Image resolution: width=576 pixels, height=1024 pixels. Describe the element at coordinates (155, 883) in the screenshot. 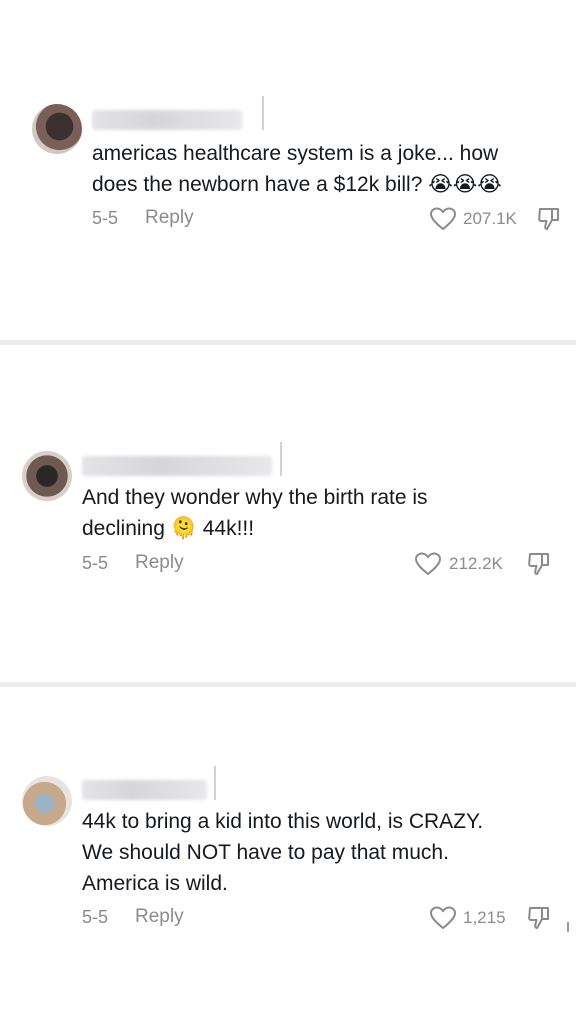

I see `comment-line: America is wild.` at that location.